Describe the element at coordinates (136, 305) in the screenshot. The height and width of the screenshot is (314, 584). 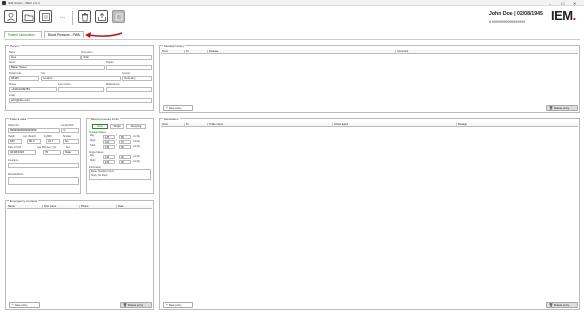
I see `emergency-delete-entry-button: 🗑Delete entry` at that location.